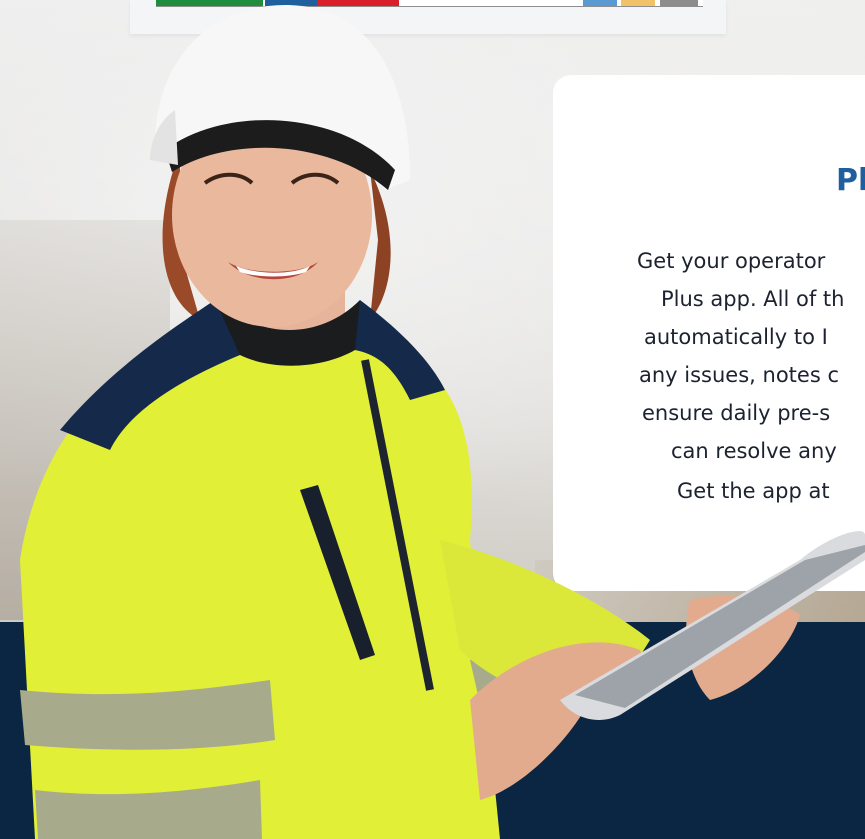 The image size is (865, 839). Describe the element at coordinates (736, 413) in the screenshot. I see `card-line: ensure daily pre-s` at that location.